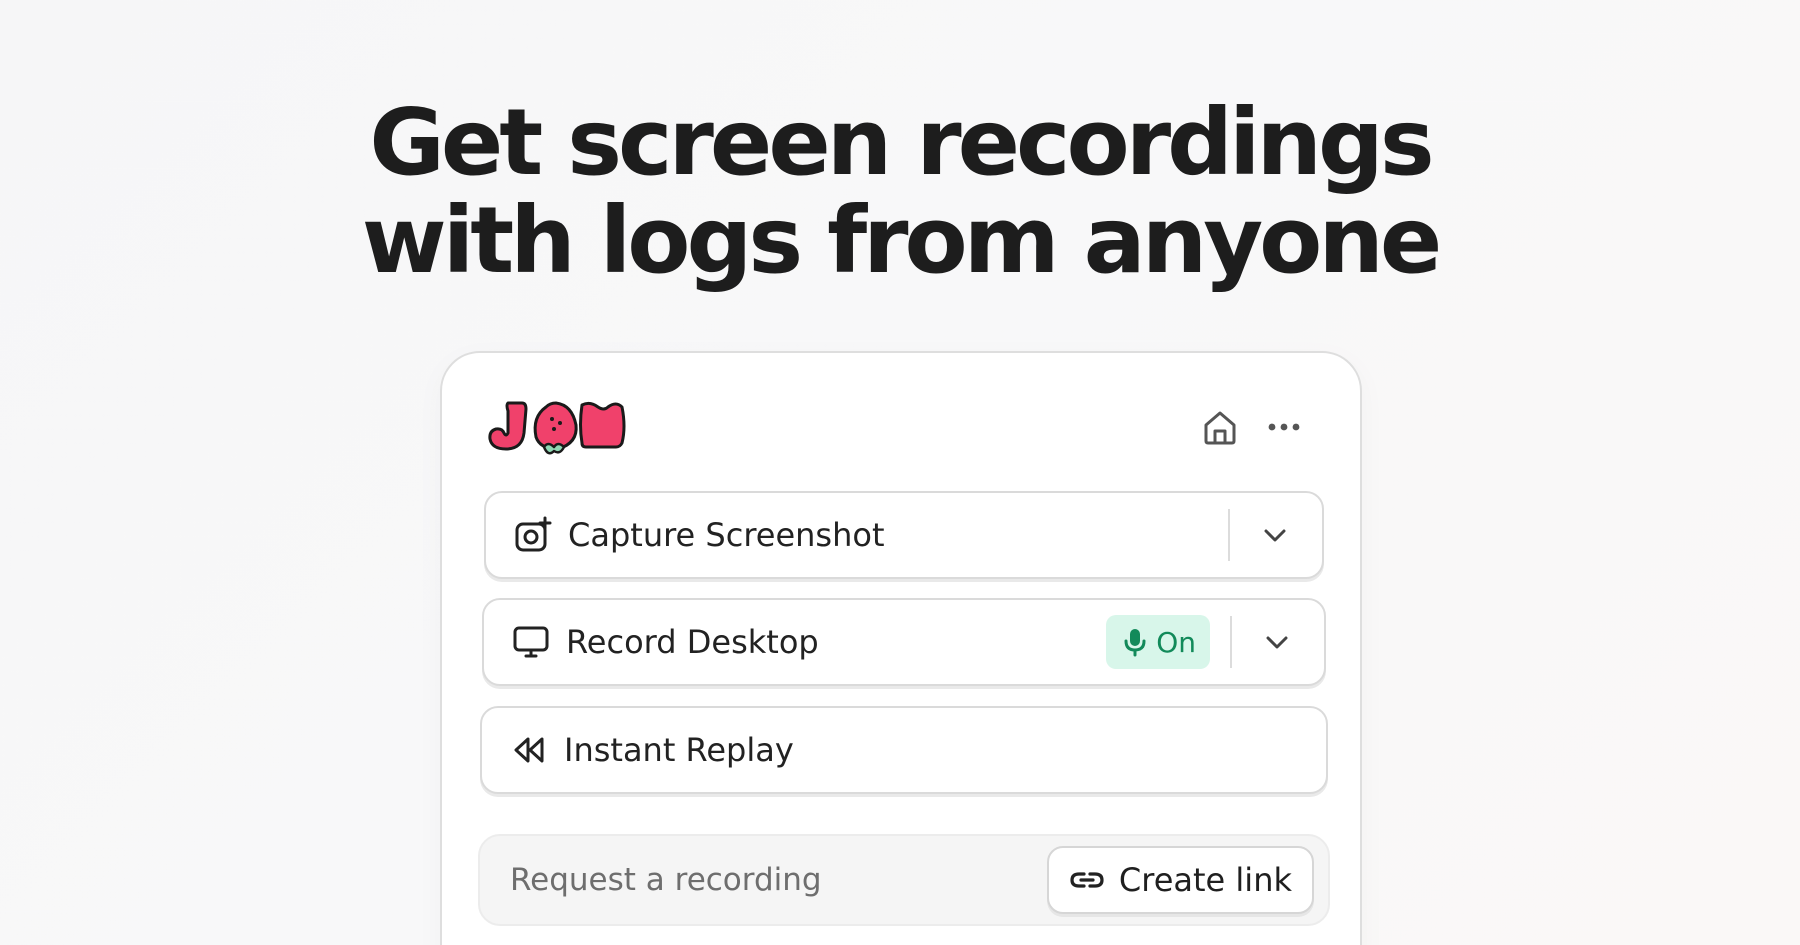 The width and height of the screenshot is (1800, 945). I want to click on create-link-button: Create link, so click(1180, 880).